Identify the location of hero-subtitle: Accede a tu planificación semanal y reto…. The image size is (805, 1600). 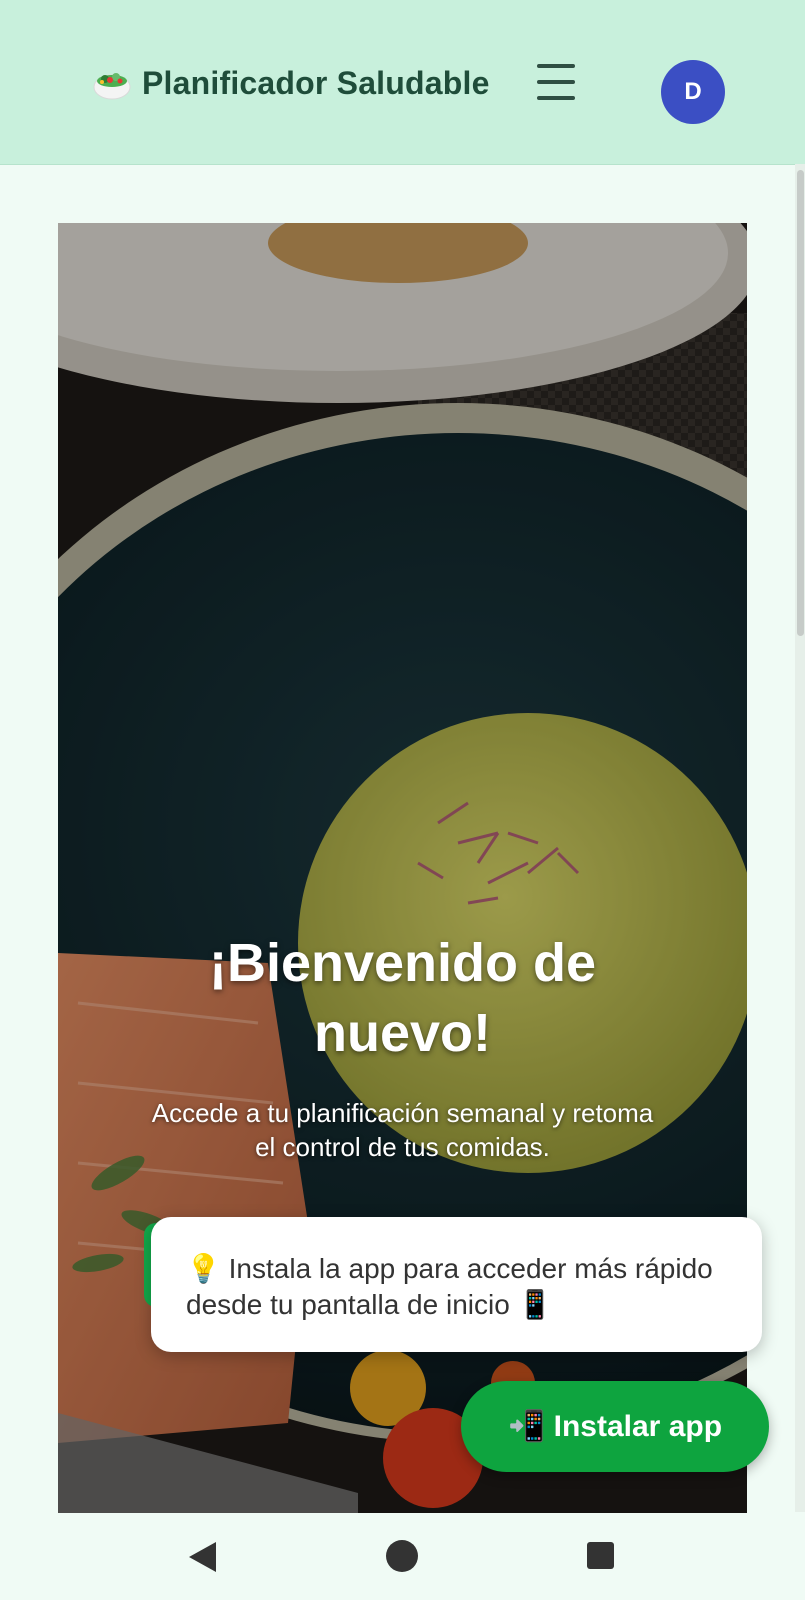
(402, 1130).